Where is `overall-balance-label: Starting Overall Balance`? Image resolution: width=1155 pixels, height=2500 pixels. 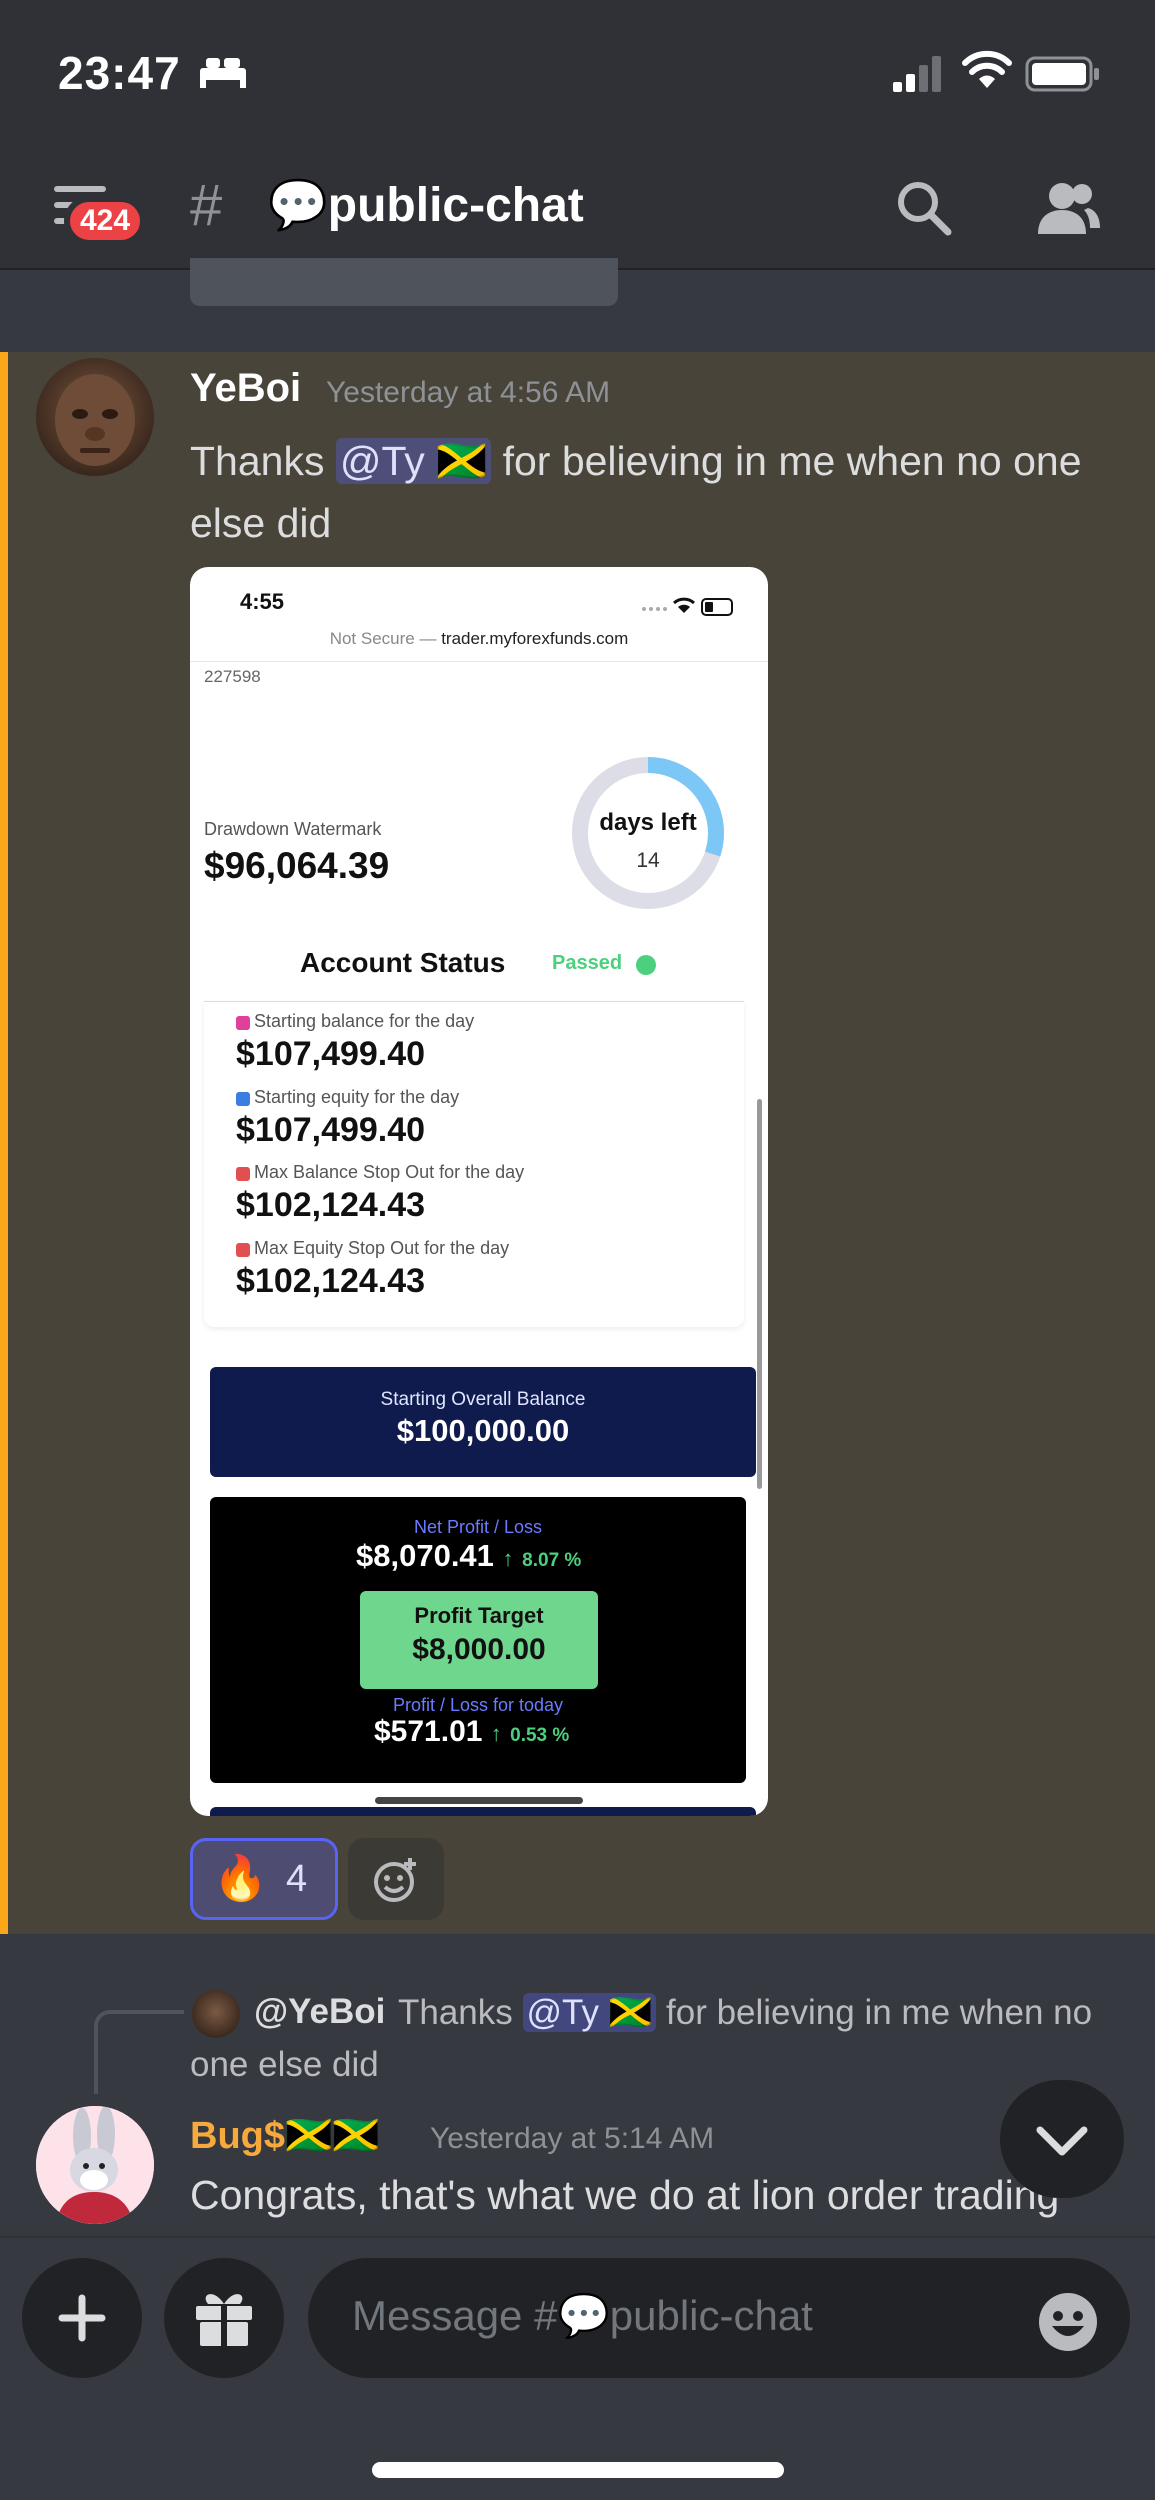 overall-balance-label: Starting Overall Balance is located at coordinates (483, 1399).